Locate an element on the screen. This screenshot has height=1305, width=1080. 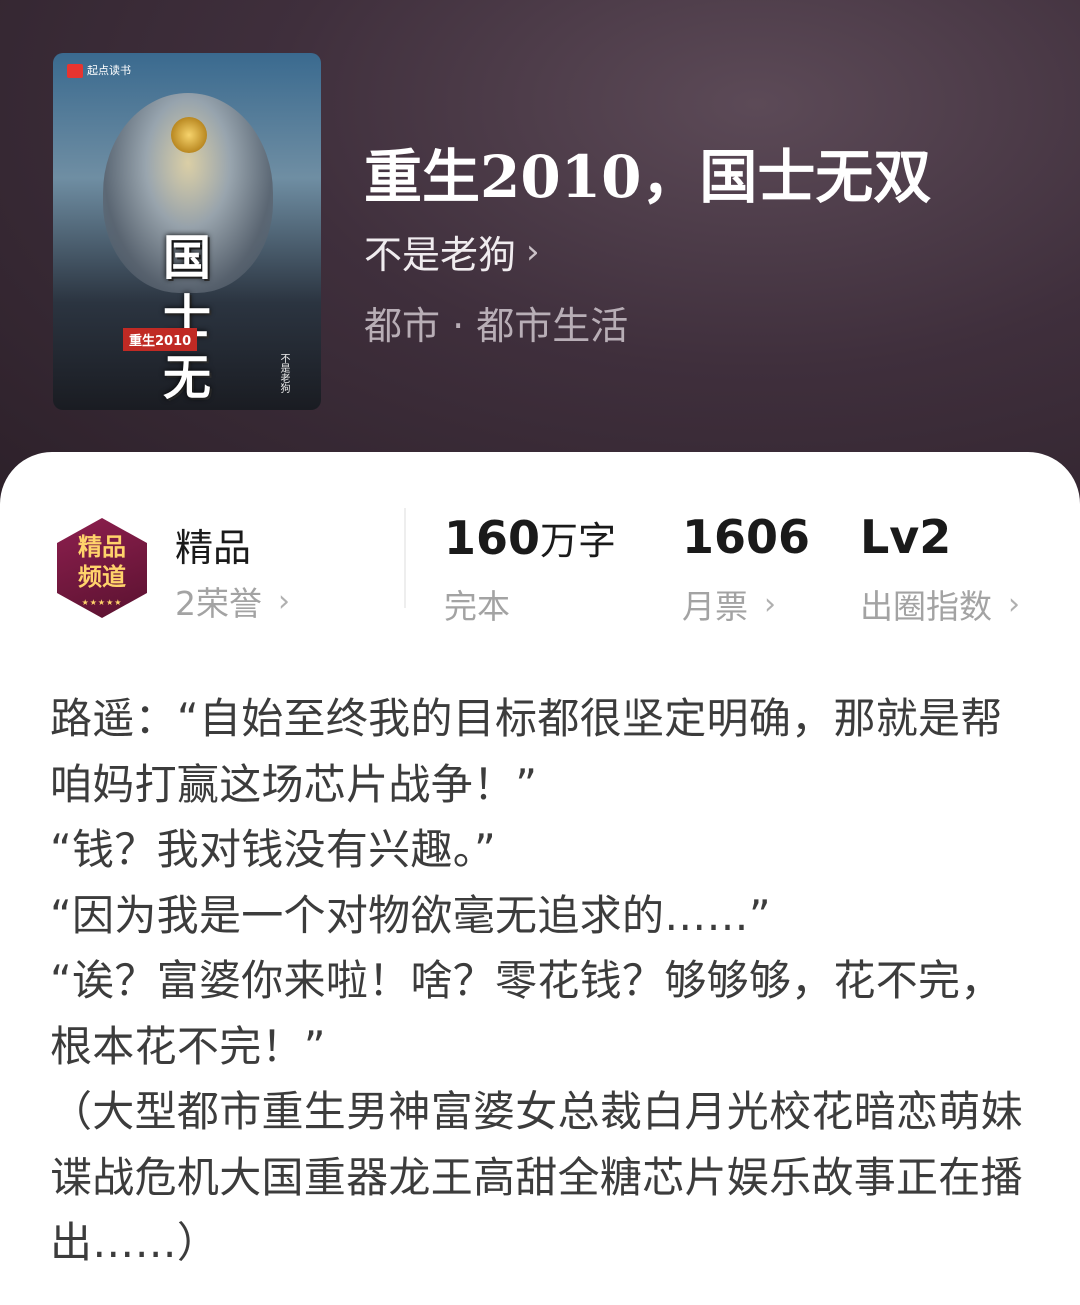
publisher-badge-label: 起点读书 is located at coordinates (109, 70).